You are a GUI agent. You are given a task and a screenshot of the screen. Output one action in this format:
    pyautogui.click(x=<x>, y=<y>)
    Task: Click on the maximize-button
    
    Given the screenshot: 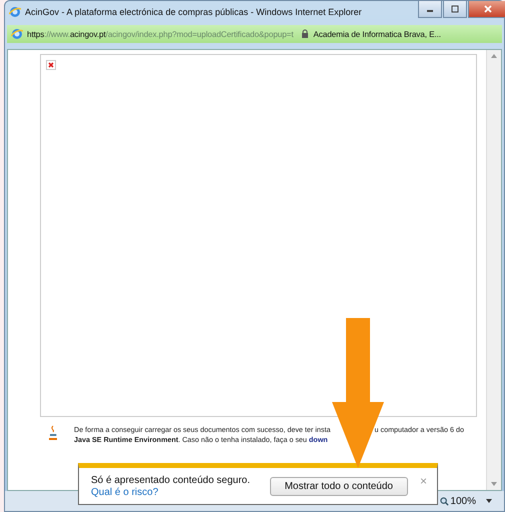 What is the action you would take?
    pyautogui.click(x=455, y=9)
    